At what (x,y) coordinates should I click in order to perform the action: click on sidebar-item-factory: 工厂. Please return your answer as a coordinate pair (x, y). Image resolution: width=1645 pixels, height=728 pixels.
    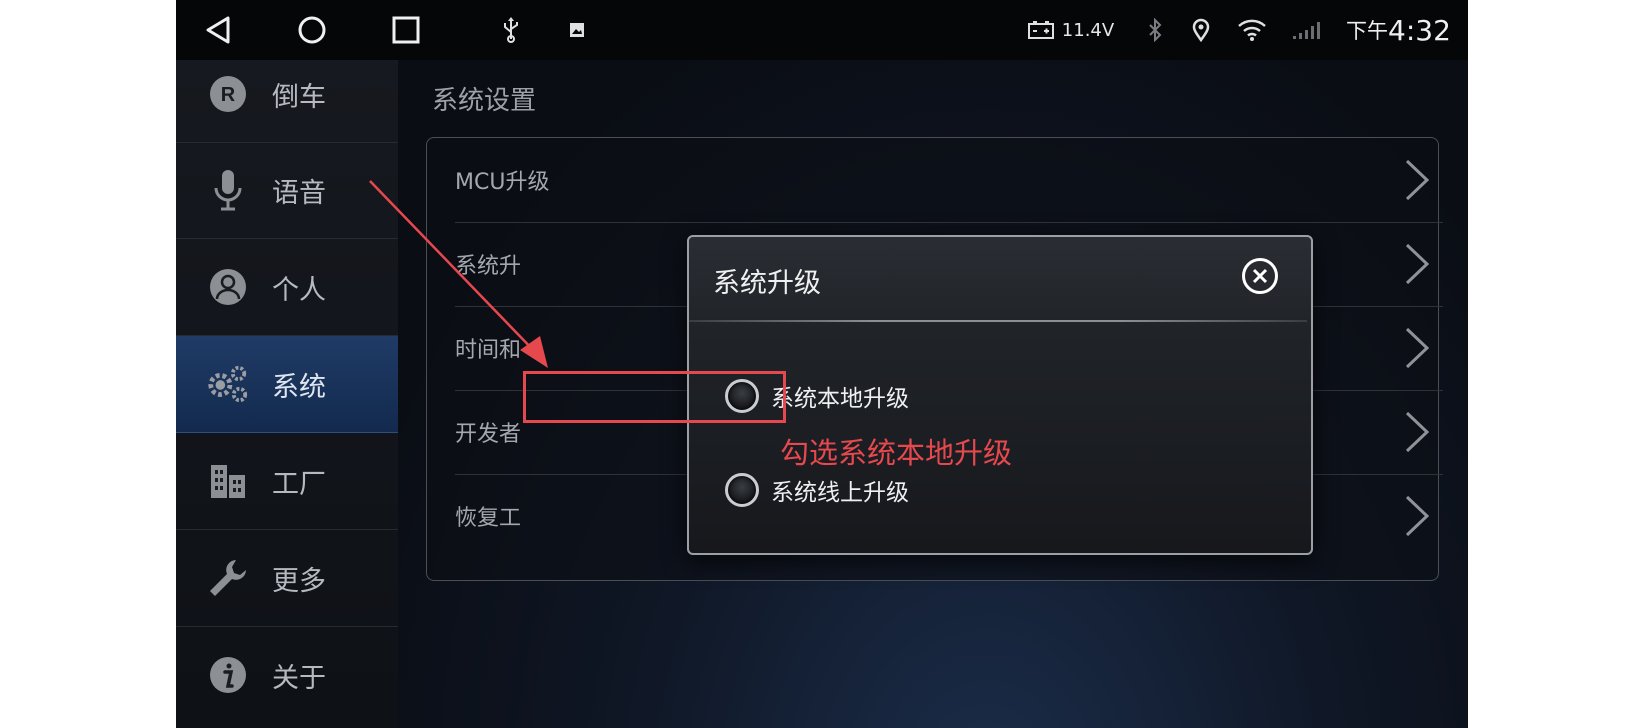
    Looking at the image, I should click on (287, 481).